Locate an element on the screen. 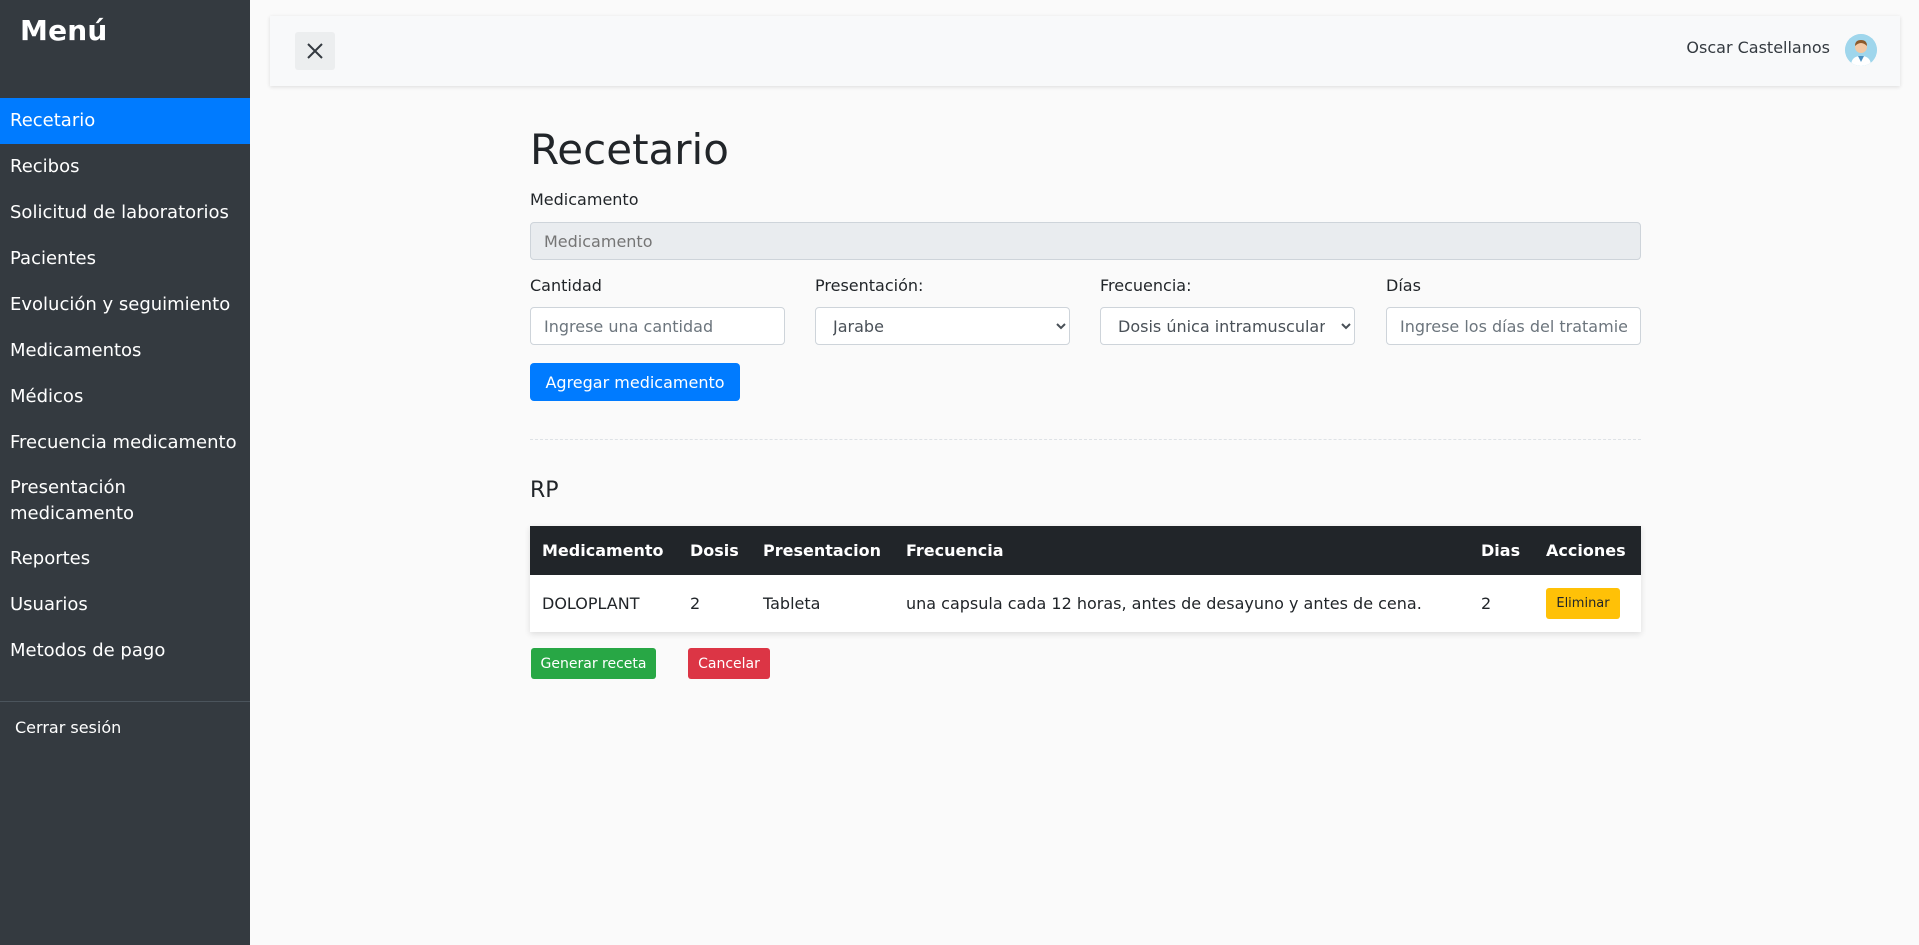 This screenshot has width=1919, height=945. col-dosis: Dosis is located at coordinates (714, 550).